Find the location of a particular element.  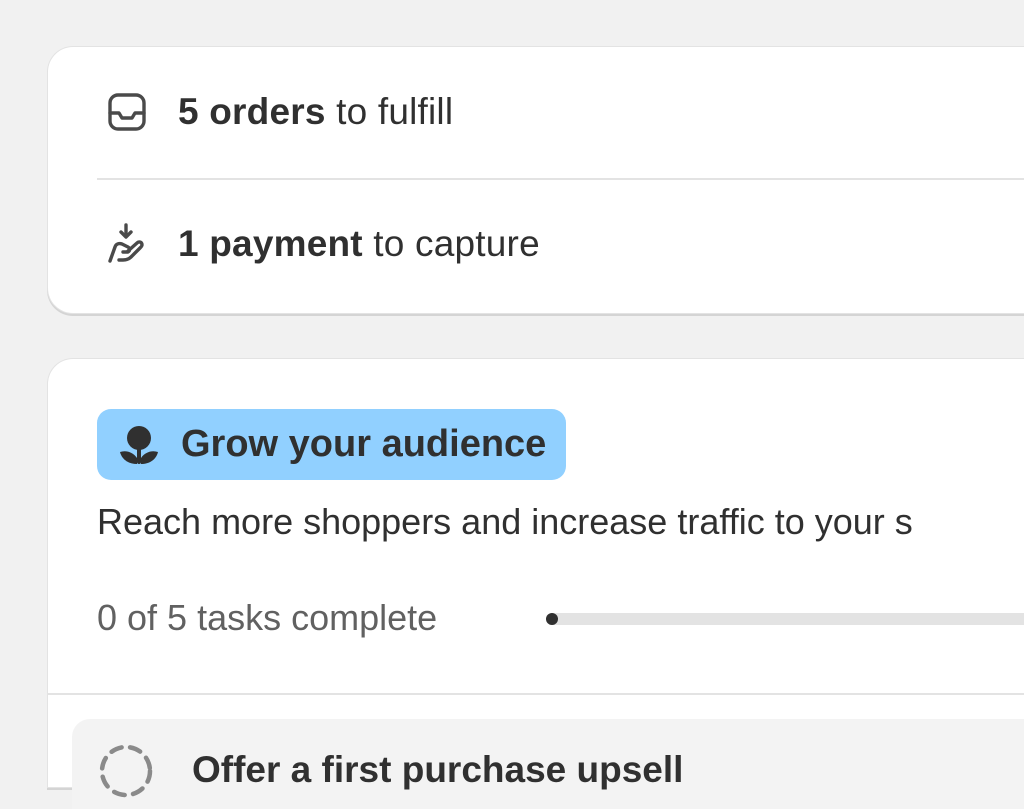

task-item: Offer a first purchase upsell is located at coordinates (548, 764).